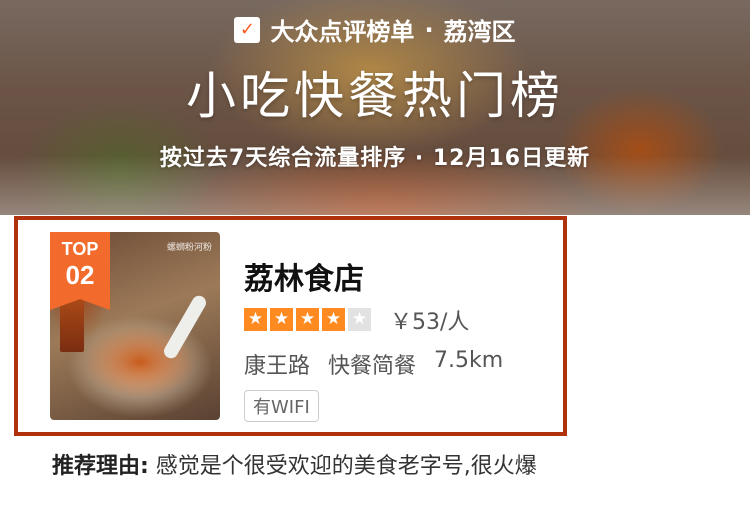 The height and width of the screenshot is (518, 750). I want to click on rating-stars: ★ ★ ★ ★ ★, so click(307, 319).